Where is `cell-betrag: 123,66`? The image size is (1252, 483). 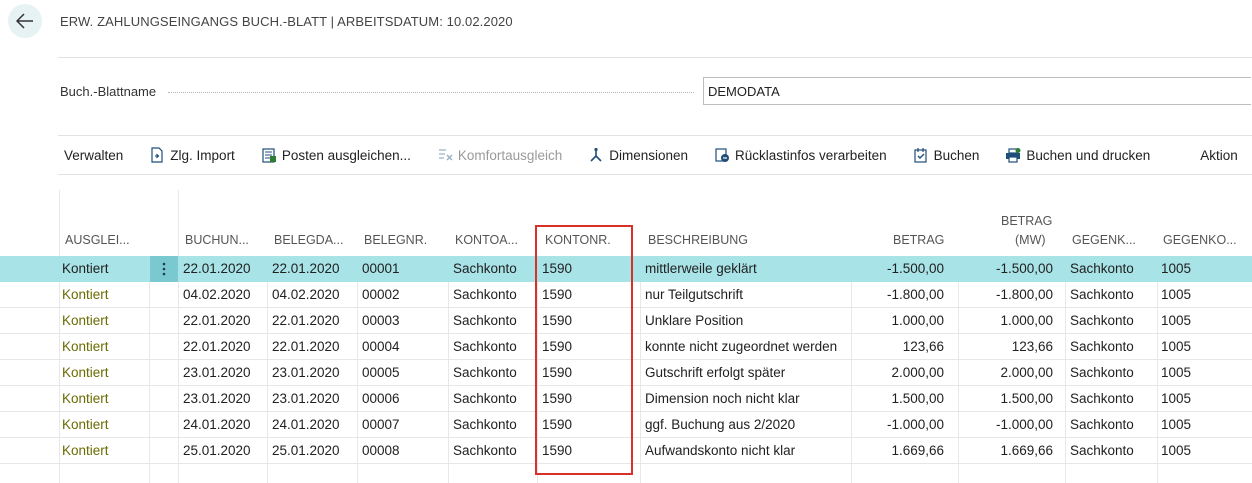
cell-betrag: 123,66 is located at coordinates (923, 347).